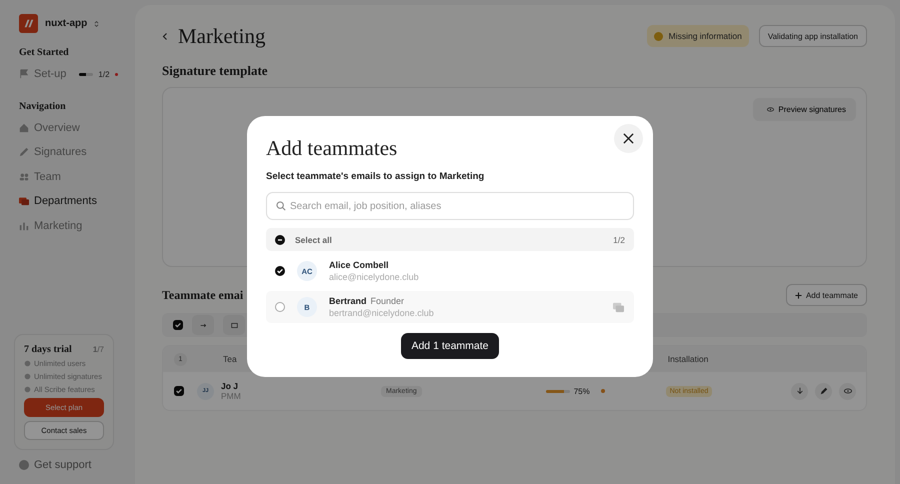 Image resolution: width=900 pixels, height=484 pixels. Describe the element at coordinates (98, 349) in the screenshot. I see `trial-count: 1/7` at that location.